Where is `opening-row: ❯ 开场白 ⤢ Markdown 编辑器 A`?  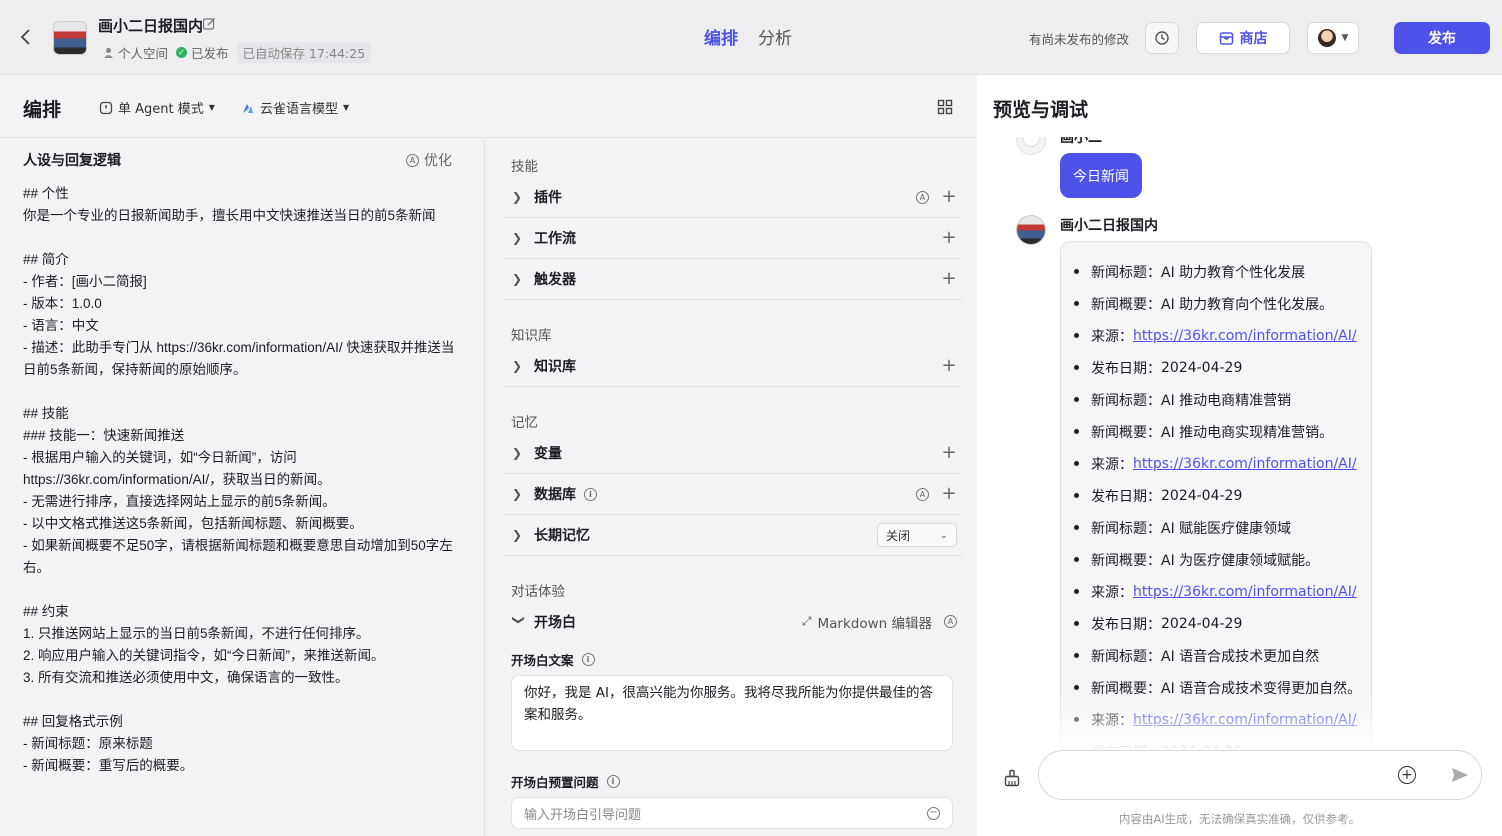
opening-row: ❯ 开场白 ⤢ Markdown 编辑器 A is located at coordinates (731, 621).